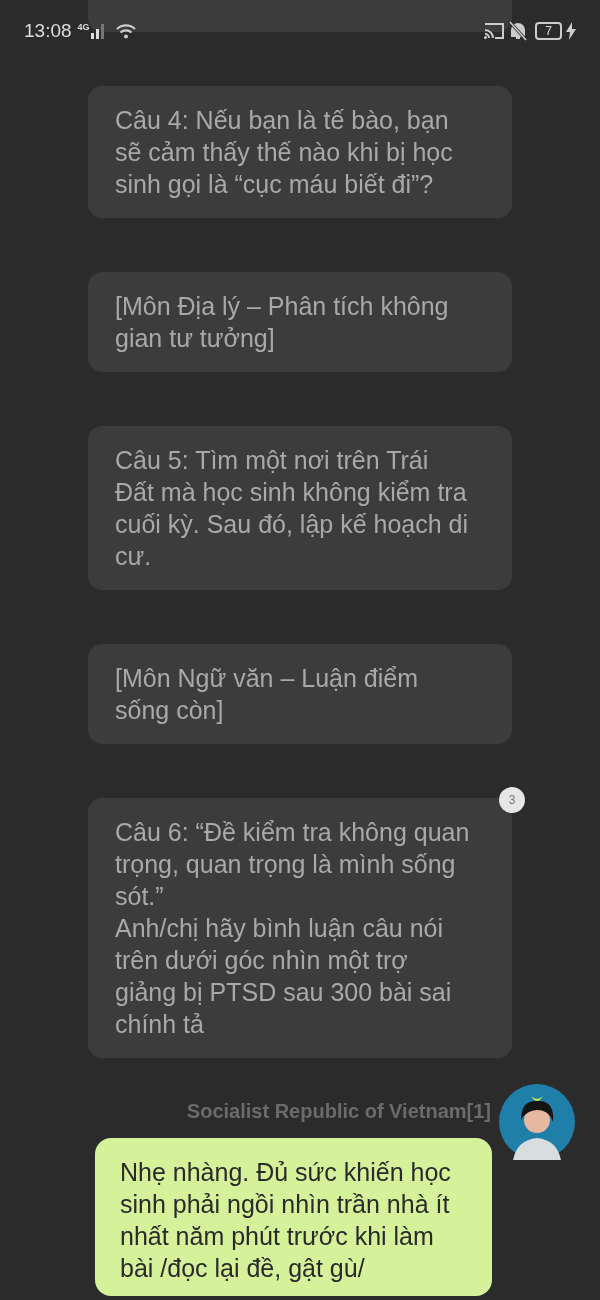 The width and height of the screenshot is (600, 1300). Describe the element at coordinates (282, 322) in the screenshot. I see `message-text: [Môn Địa lý – Phân tích không gian tư tưởng]` at that location.